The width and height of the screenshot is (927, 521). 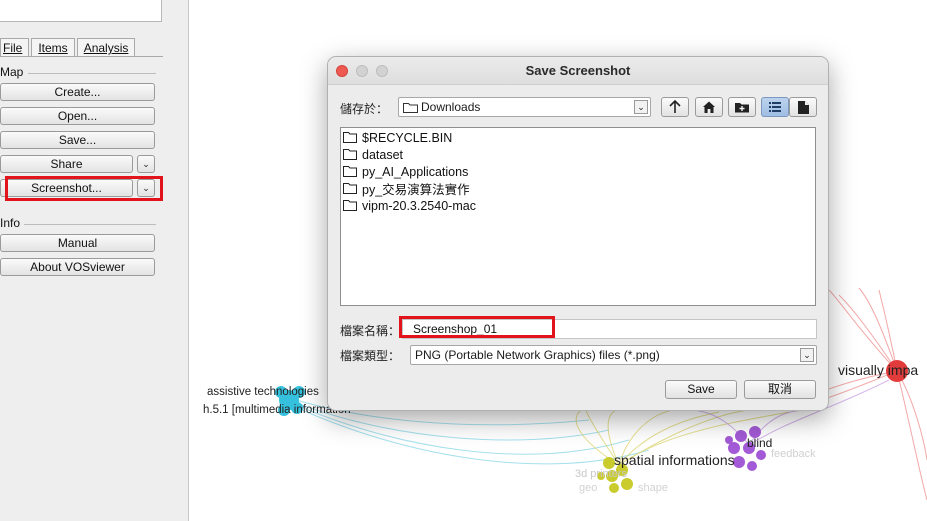 I want to click on up-arrow-icon, so click(x=675, y=106).